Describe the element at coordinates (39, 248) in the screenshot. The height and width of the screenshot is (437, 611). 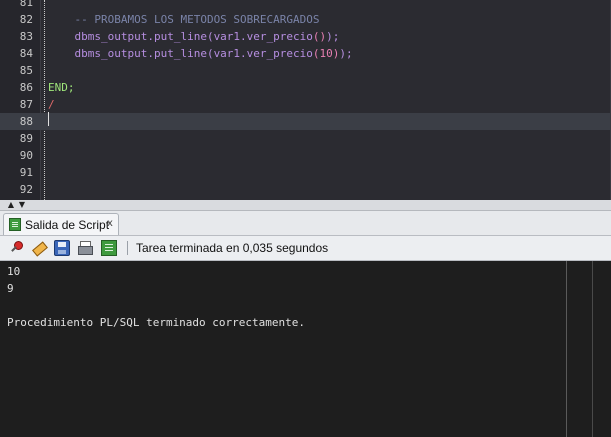
I see `clear-output-icon` at that location.